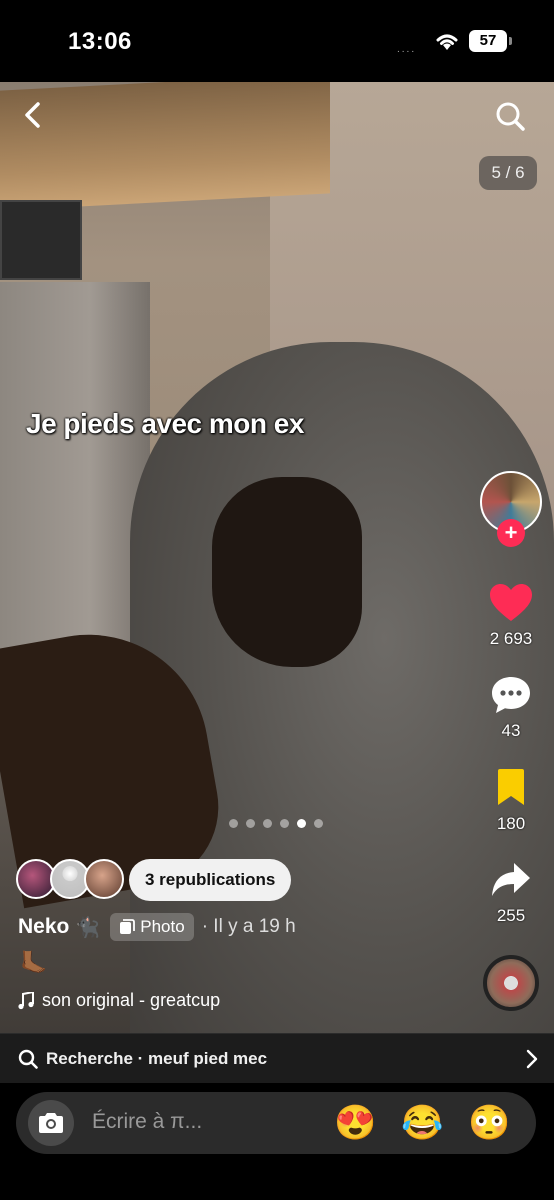 The width and height of the screenshot is (554, 1200). Describe the element at coordinates (511, 983) in the screenshot. I see `sound-disc` at that location.